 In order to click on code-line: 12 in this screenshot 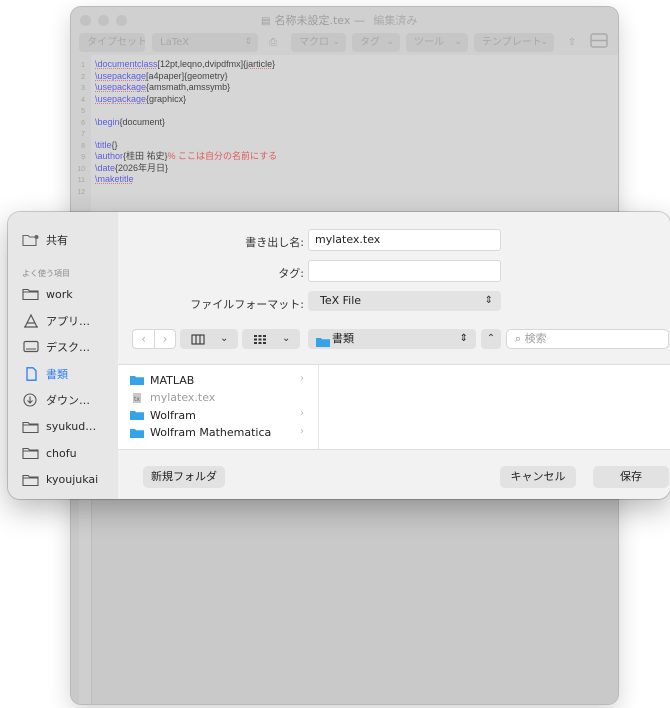, I will do `click(83, 191)`.